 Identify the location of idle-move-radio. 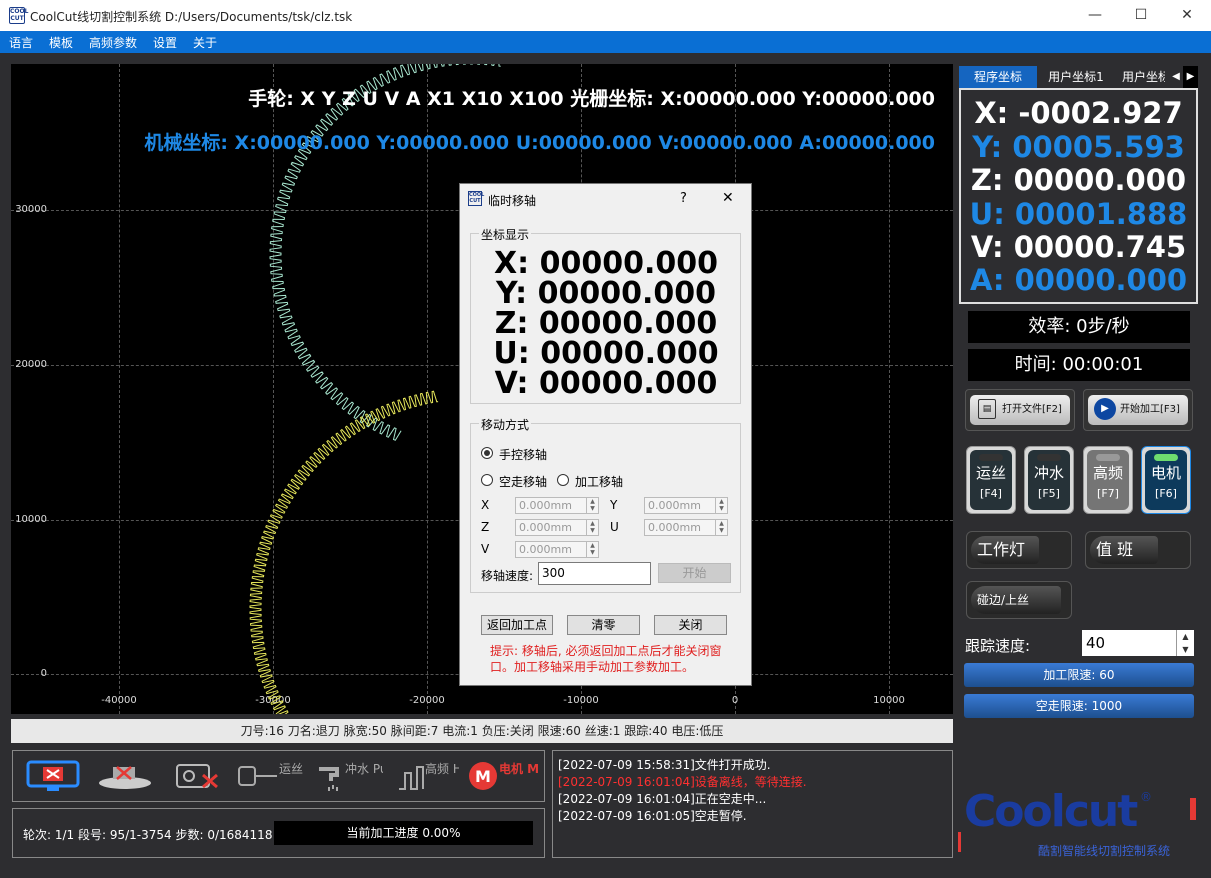
(487, 480).